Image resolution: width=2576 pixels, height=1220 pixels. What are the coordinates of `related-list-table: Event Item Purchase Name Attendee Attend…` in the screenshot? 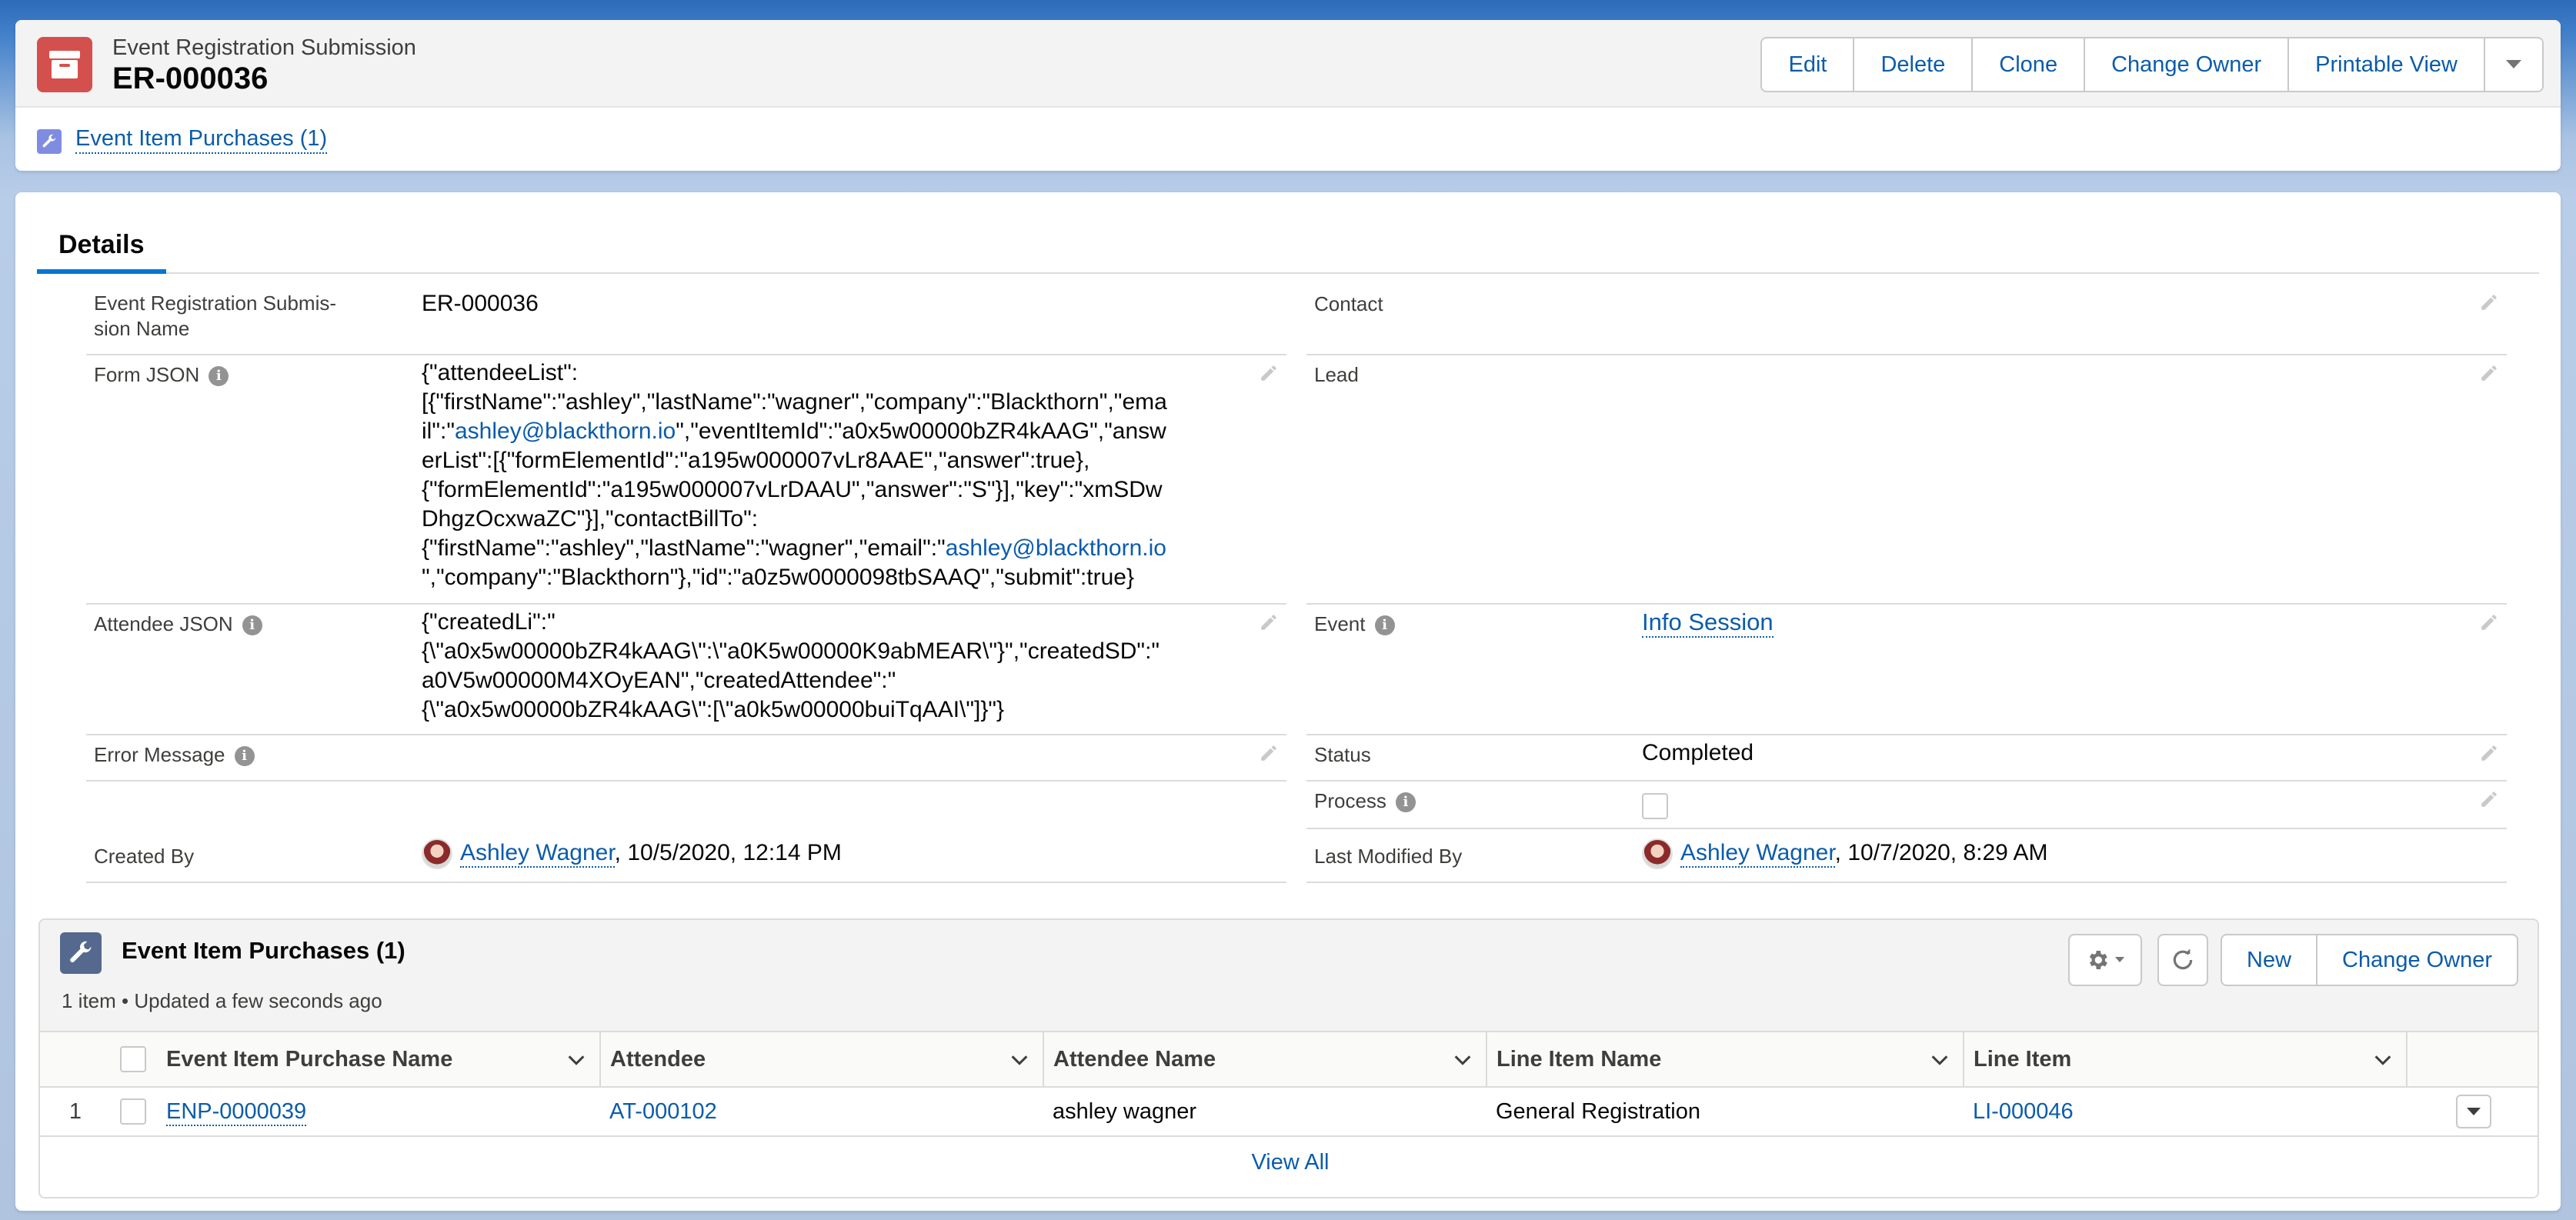 It's located at (1289, 1084).